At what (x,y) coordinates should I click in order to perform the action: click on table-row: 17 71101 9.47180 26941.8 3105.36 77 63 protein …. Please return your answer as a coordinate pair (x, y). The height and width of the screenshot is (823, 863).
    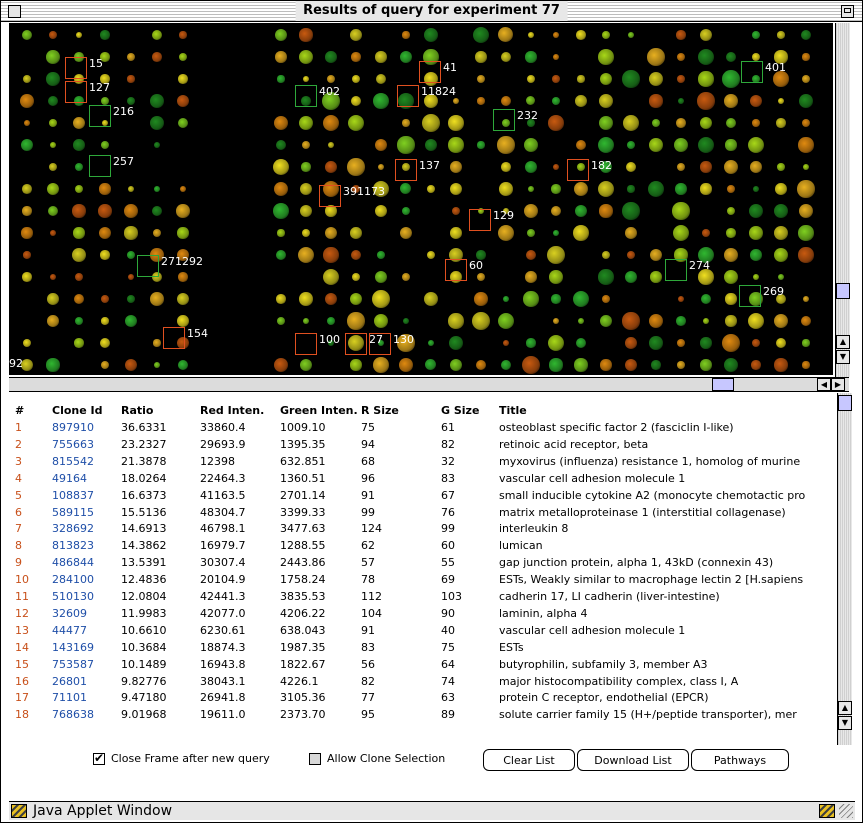
    Looking at the image, I should click on (423, 698).